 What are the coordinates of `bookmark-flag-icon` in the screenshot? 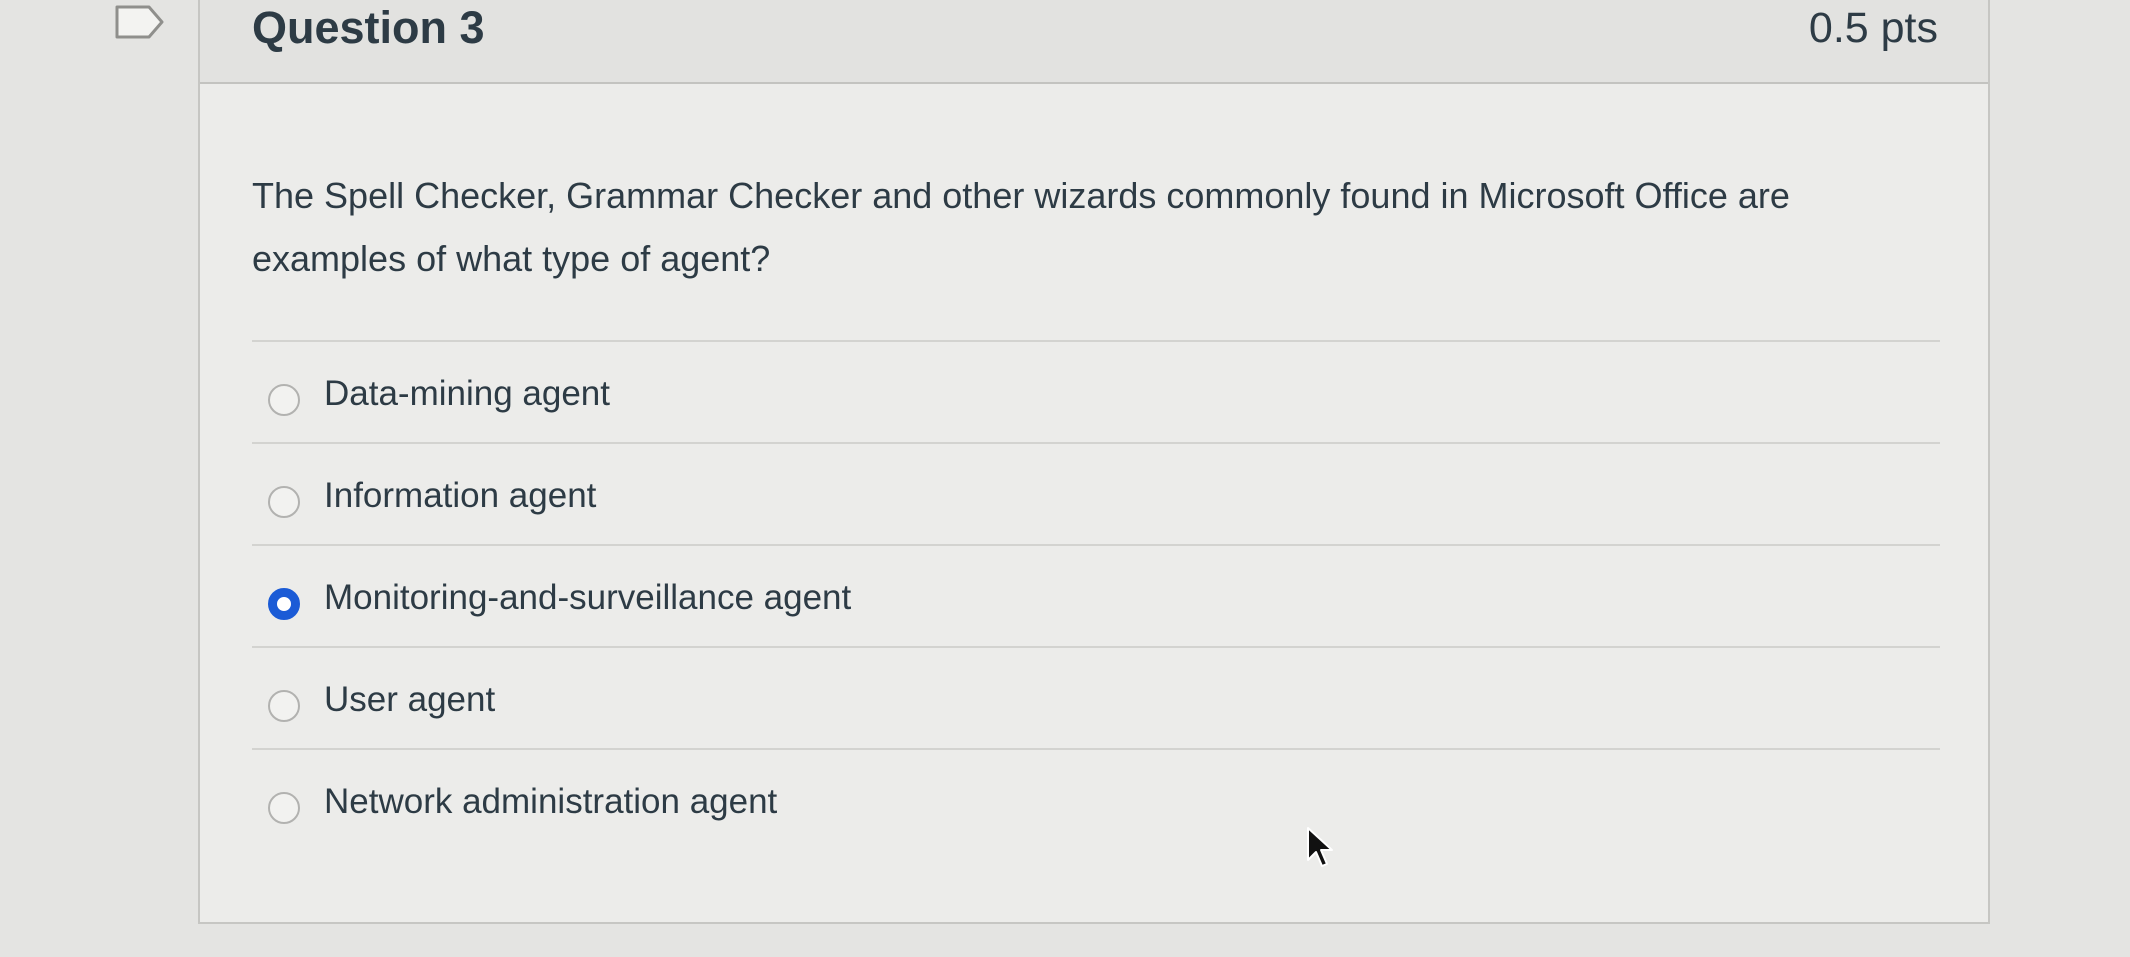 It's located at (140, 22).